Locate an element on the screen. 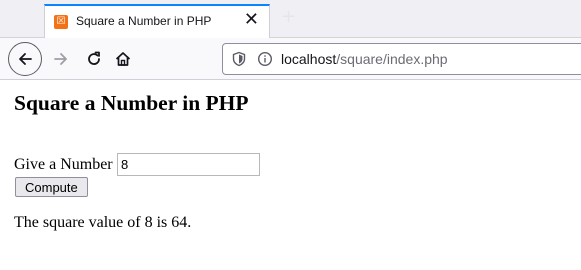  new-tab-icon: + is located at coordinates (288, 16).